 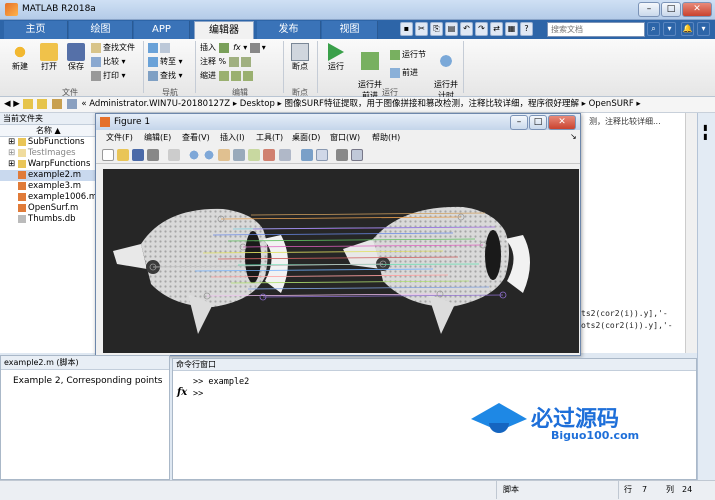 I want to click on tab-editor: 编辑器, so click(x=224, y=30).